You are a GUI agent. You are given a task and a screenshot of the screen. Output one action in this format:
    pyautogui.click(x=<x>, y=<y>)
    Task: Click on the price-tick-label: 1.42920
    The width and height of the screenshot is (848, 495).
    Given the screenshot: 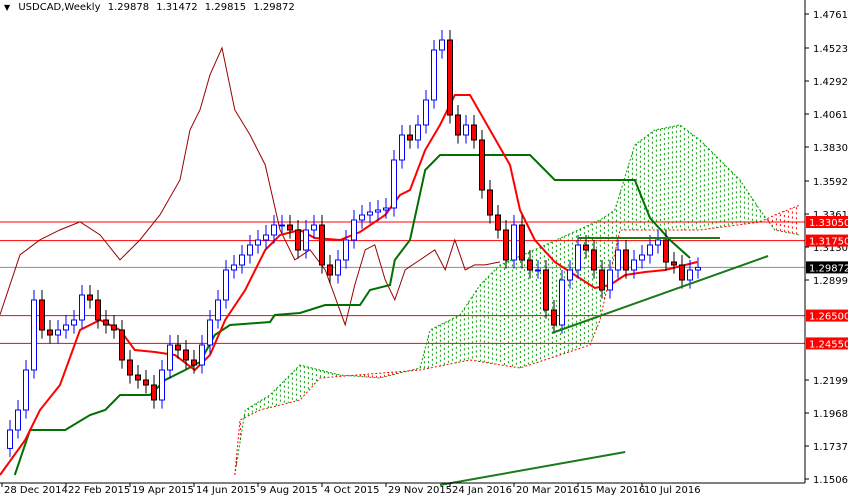 What is the action you would take?
    pyautogui.click(x=830, y=82)
    